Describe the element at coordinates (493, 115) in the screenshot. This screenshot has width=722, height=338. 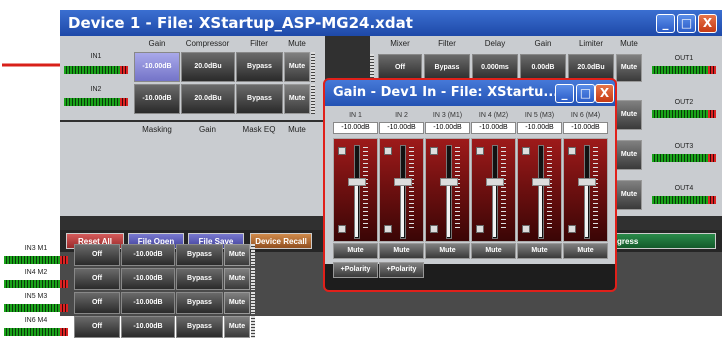
I see `gain-channel-label: IN 4 (M2)` at that location.